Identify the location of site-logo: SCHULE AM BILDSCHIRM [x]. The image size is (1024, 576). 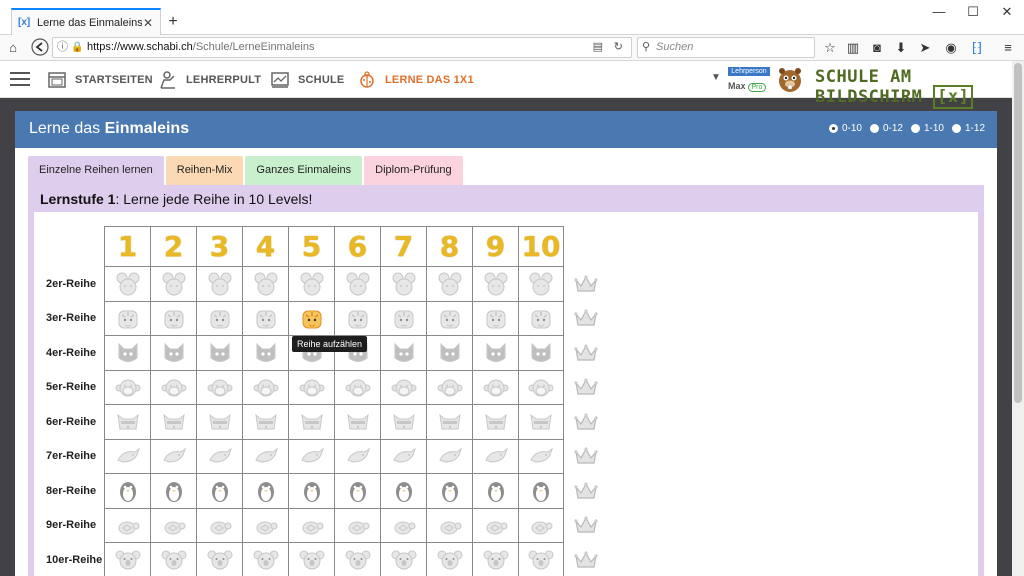
(919, 88).